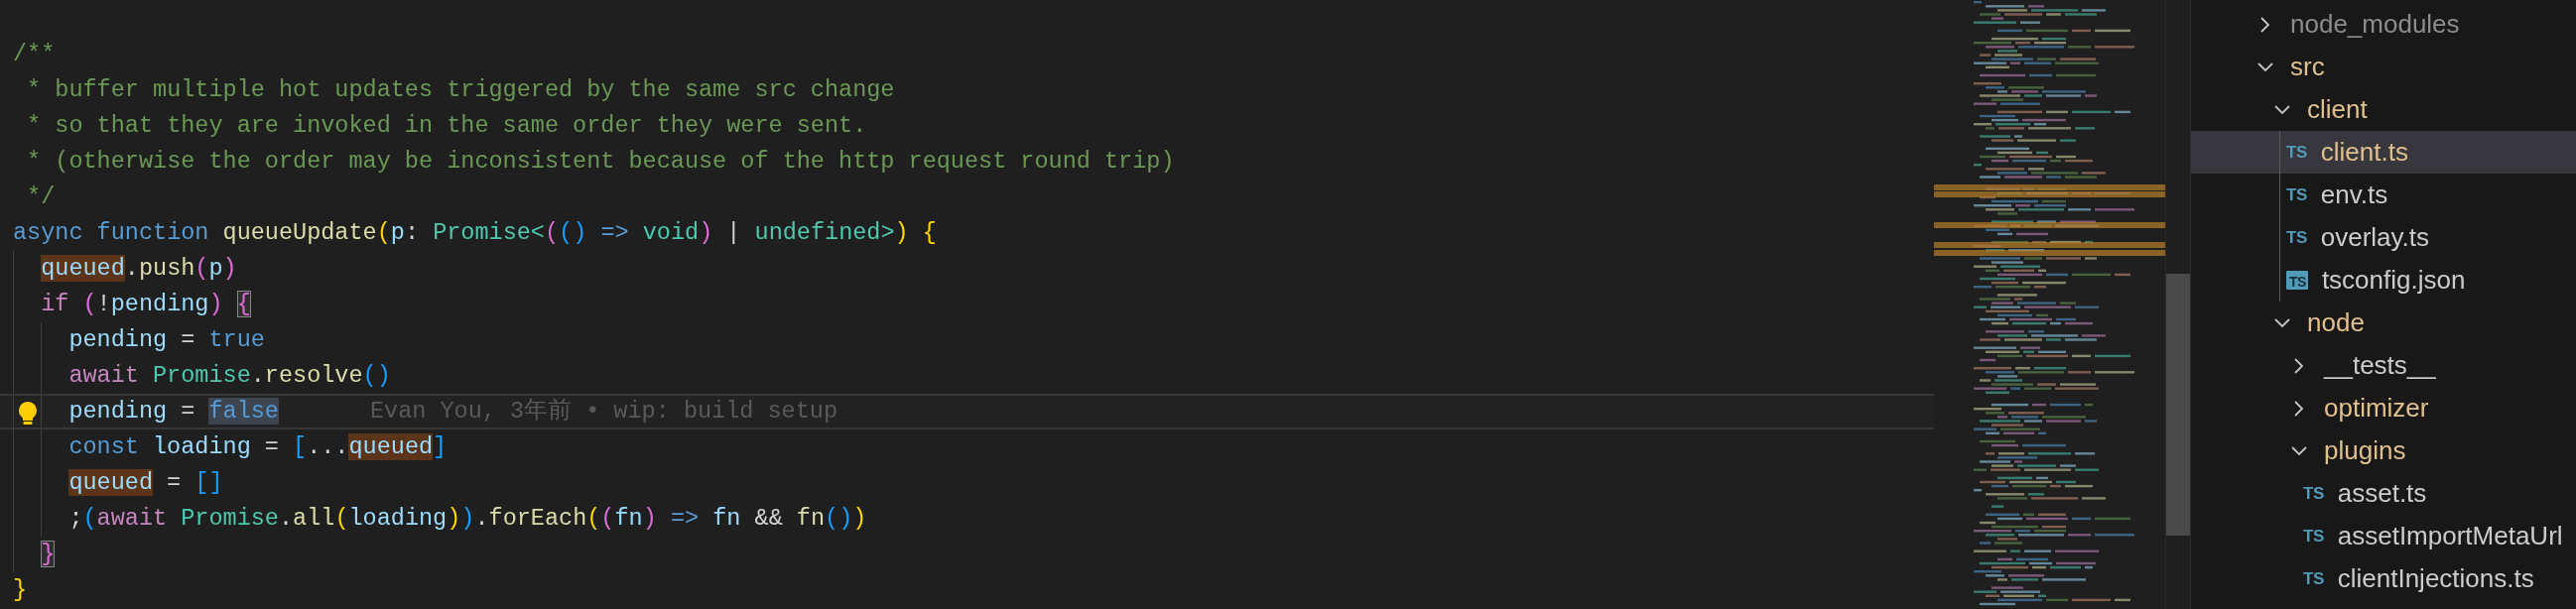 Image resolution: width=2576 pixels, height=609 pixels. Describe the element at coordinates (2384, 451) in the screenshot. I see `folder-item: plugins` at that location.